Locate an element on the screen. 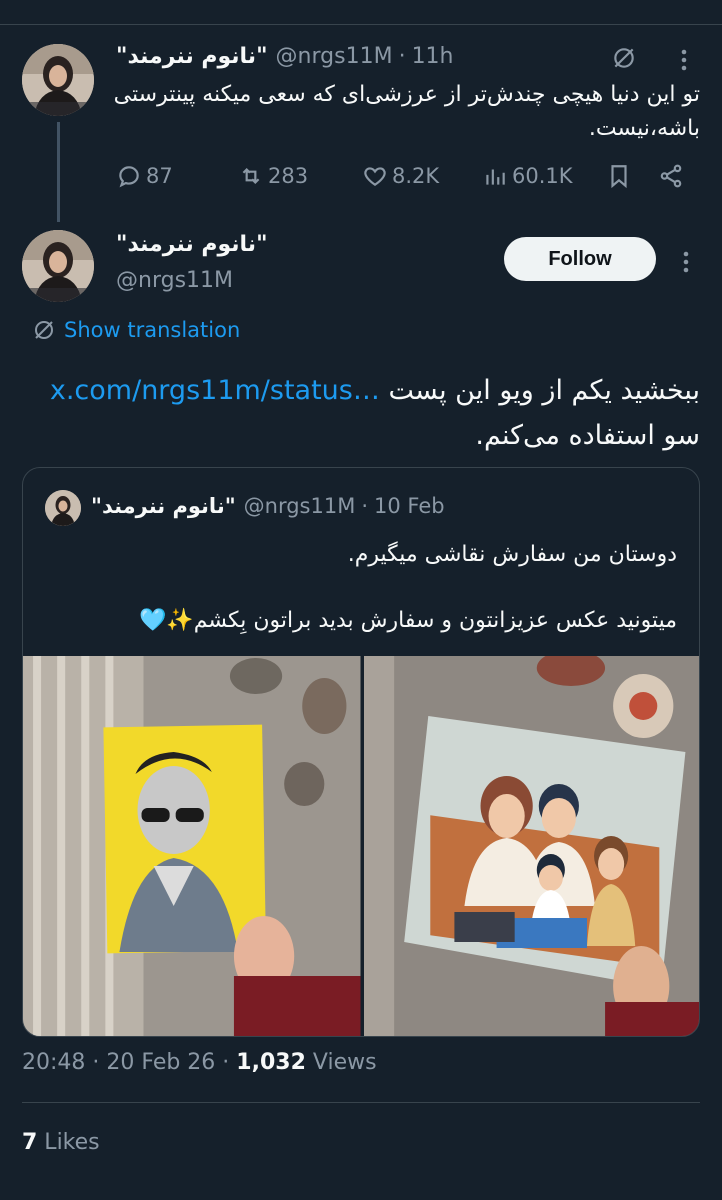 The height and width of the screenshot is (1200, 722). parent-display-name: "نانوم ننرمند" is located at coordinates (192, 56).